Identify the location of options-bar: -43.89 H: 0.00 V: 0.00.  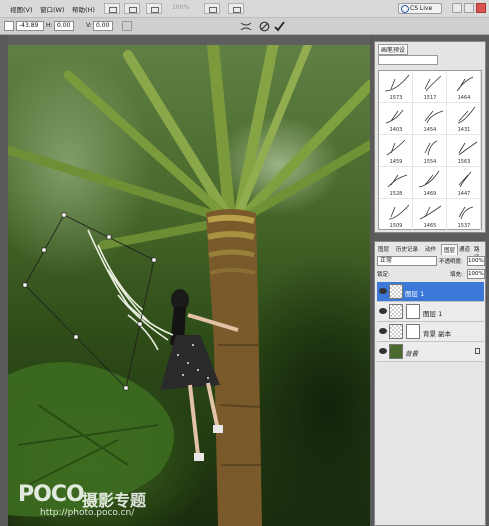
(244, 26).